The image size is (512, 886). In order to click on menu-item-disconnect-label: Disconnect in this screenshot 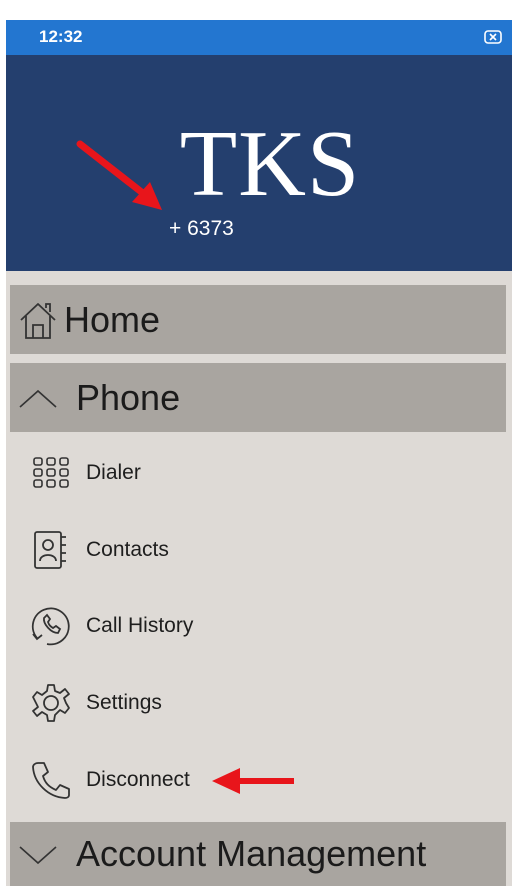, I will do `click(138, 779)`.